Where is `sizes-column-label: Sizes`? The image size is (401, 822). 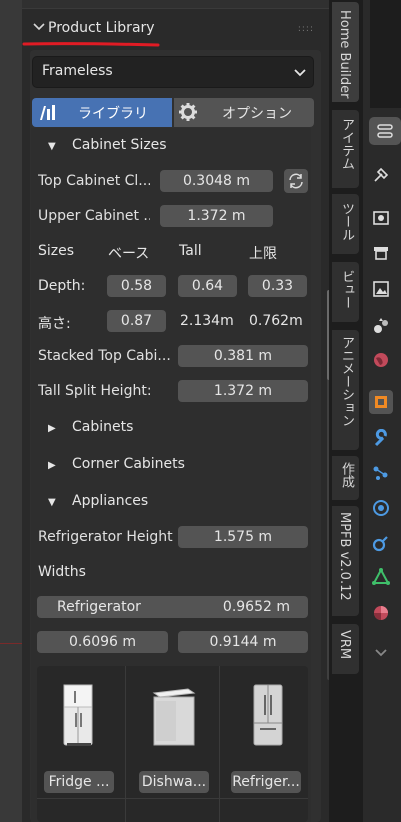 sizes-column-label: Sizes is located at coordinates (56, 251).